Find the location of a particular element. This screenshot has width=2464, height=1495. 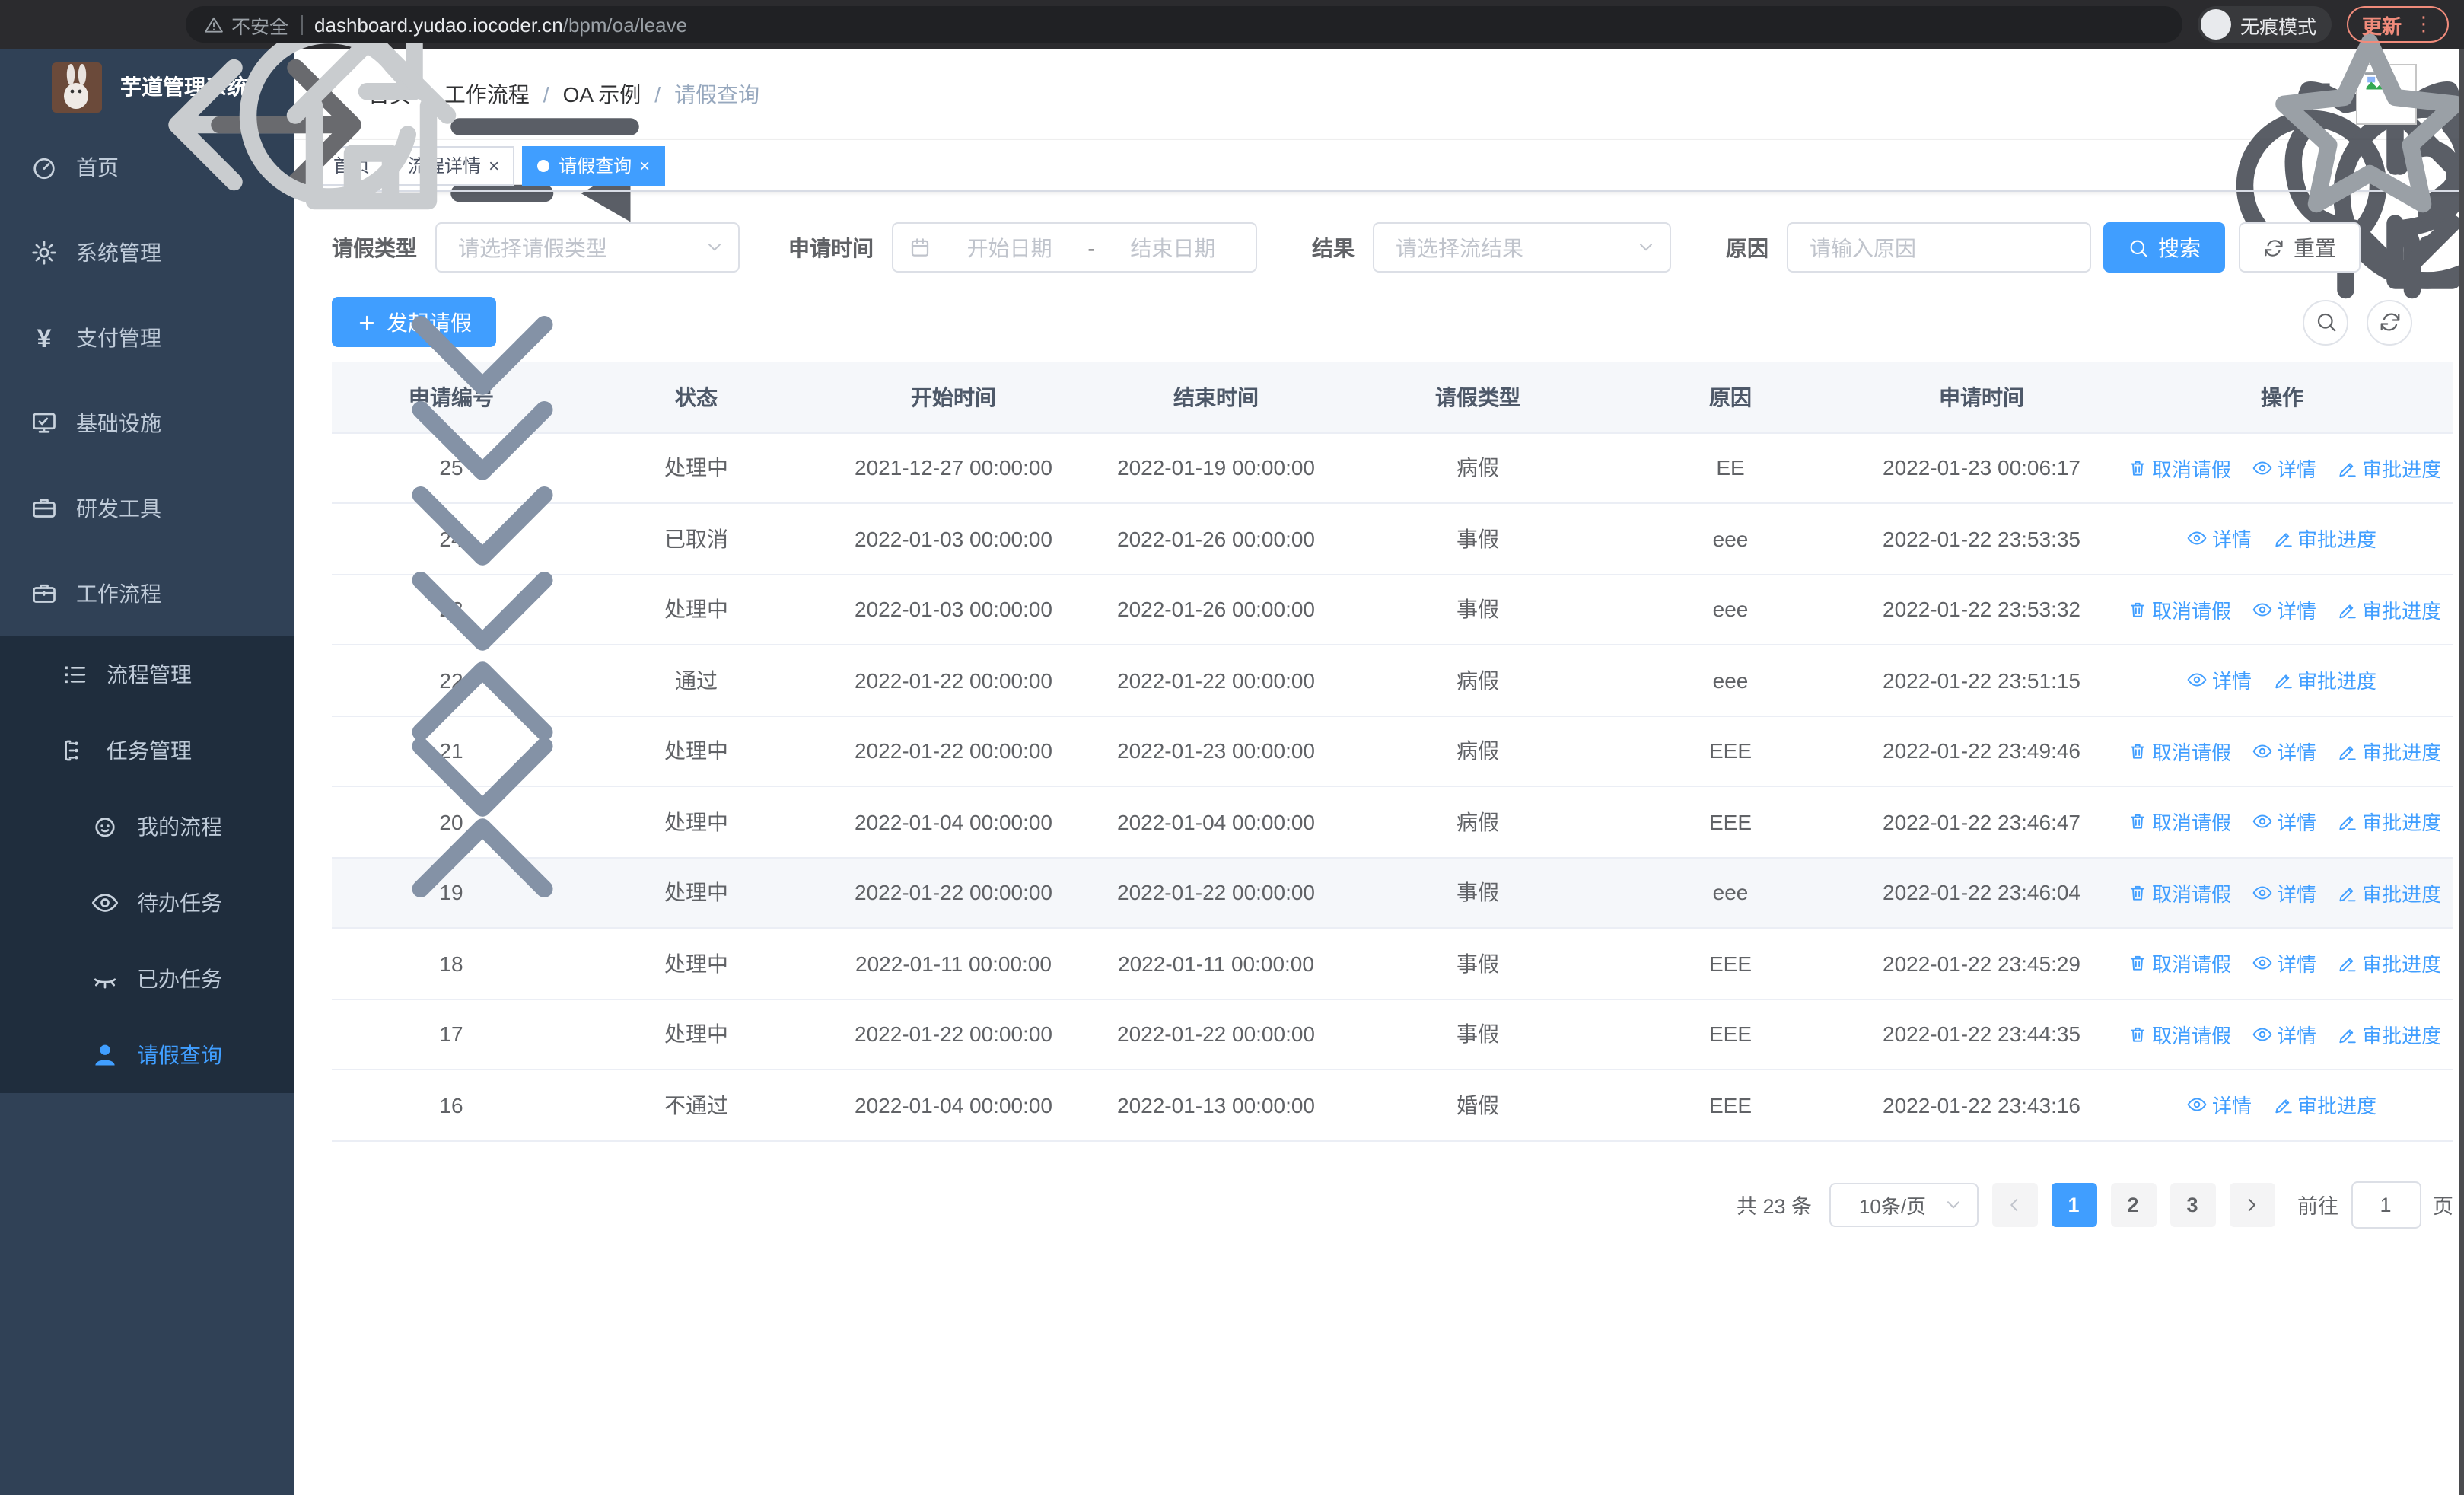

result-select is located at coordinates (1522, 247).